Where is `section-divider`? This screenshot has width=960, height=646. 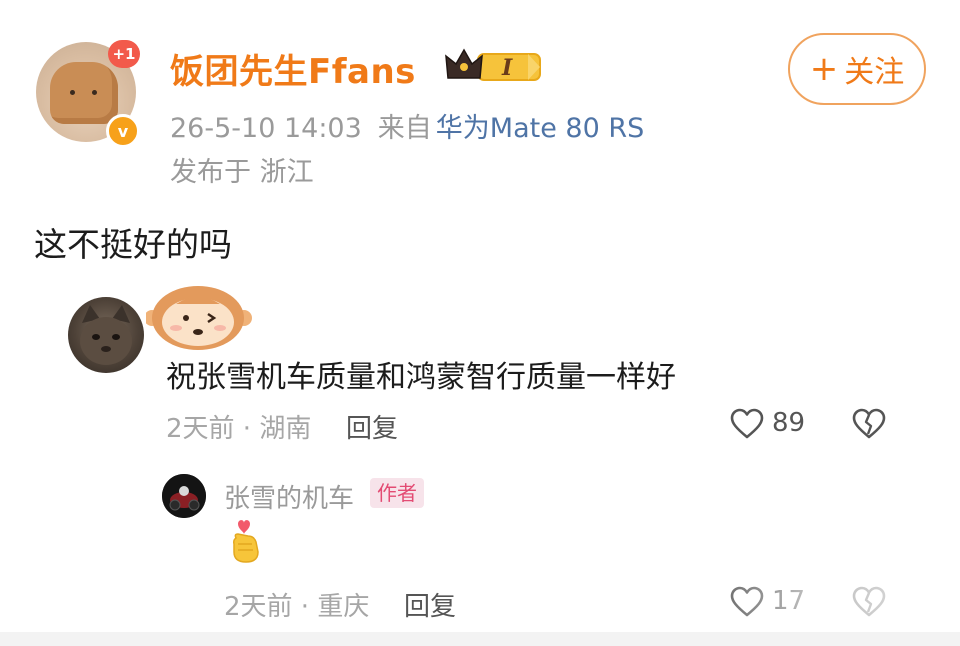
section-divider is located at coordinates (480, 639).